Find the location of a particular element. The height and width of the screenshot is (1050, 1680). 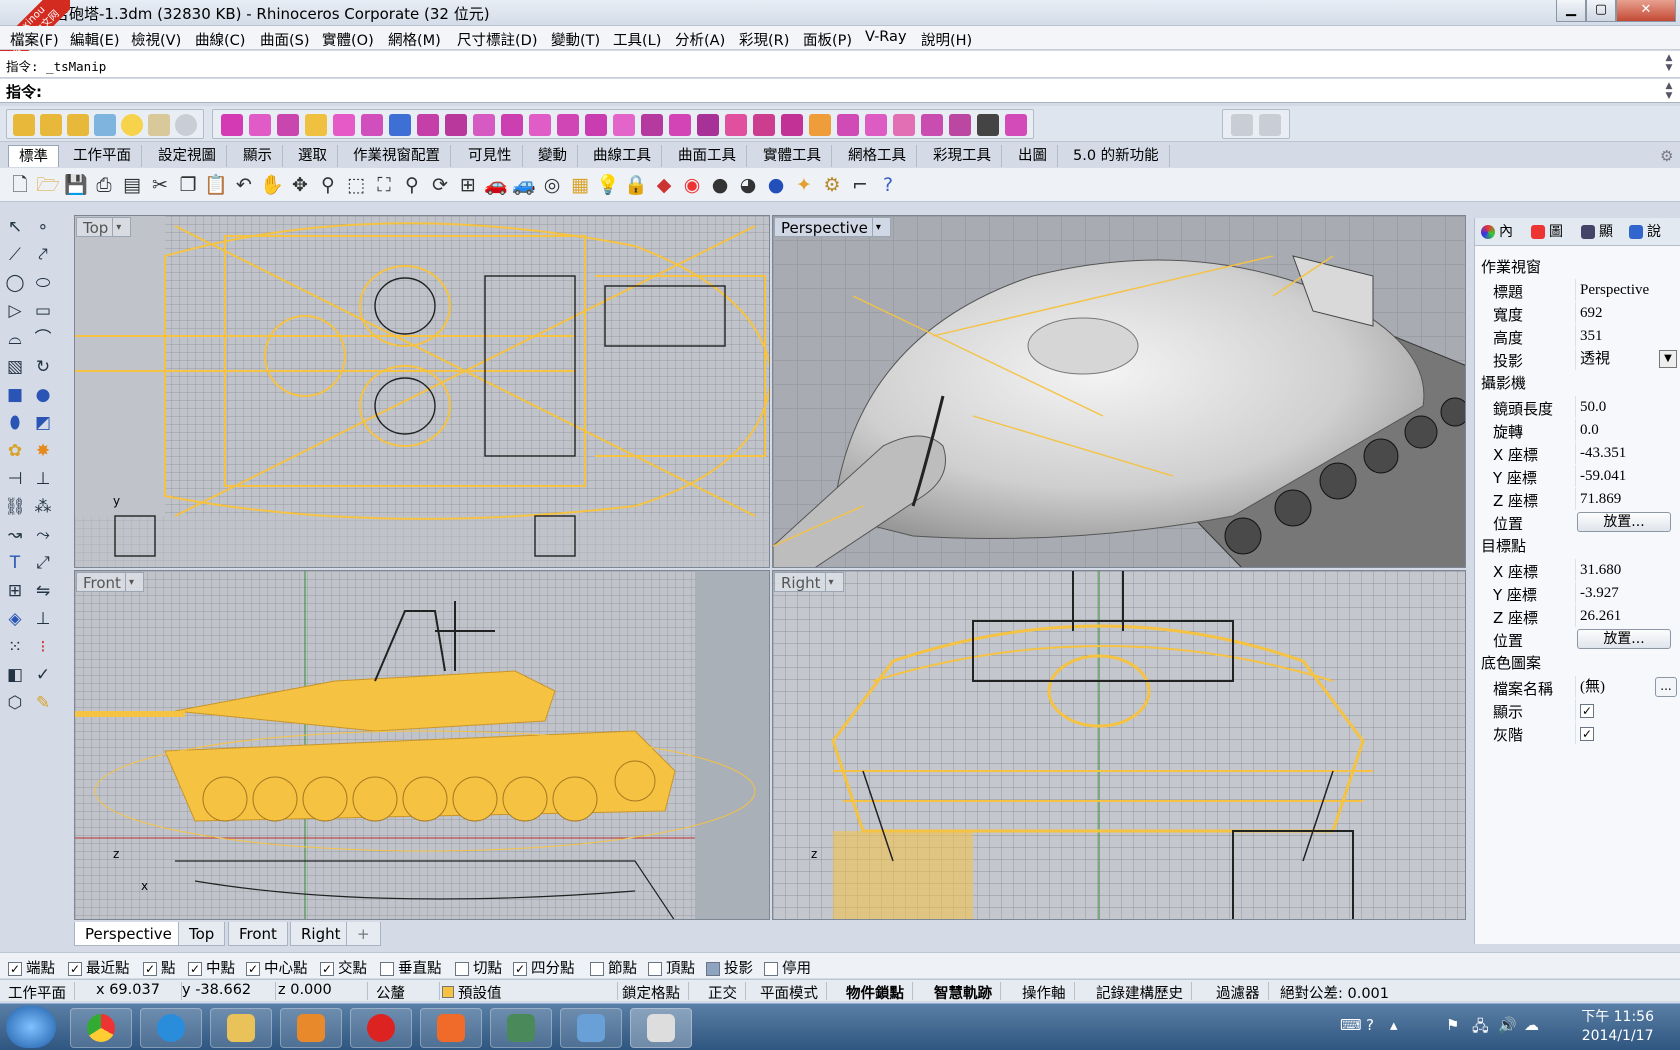

fillet-icon: ⌒ is located at coordinates (43, 339).